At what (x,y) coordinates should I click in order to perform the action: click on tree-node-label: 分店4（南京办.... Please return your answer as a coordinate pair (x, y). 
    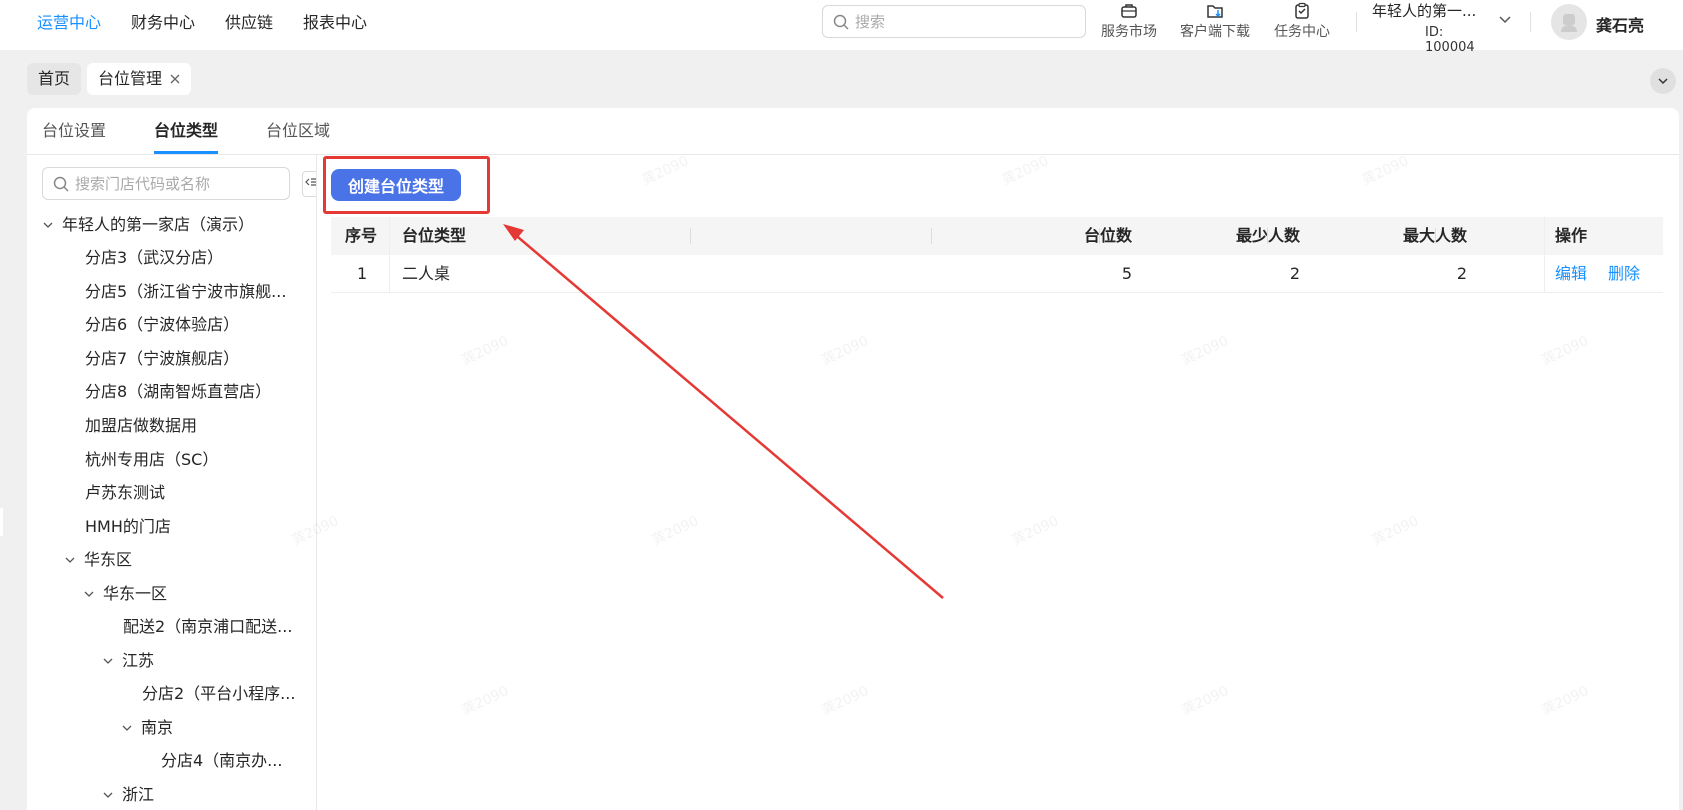
    Looking at the image, I should click on (222, 760).